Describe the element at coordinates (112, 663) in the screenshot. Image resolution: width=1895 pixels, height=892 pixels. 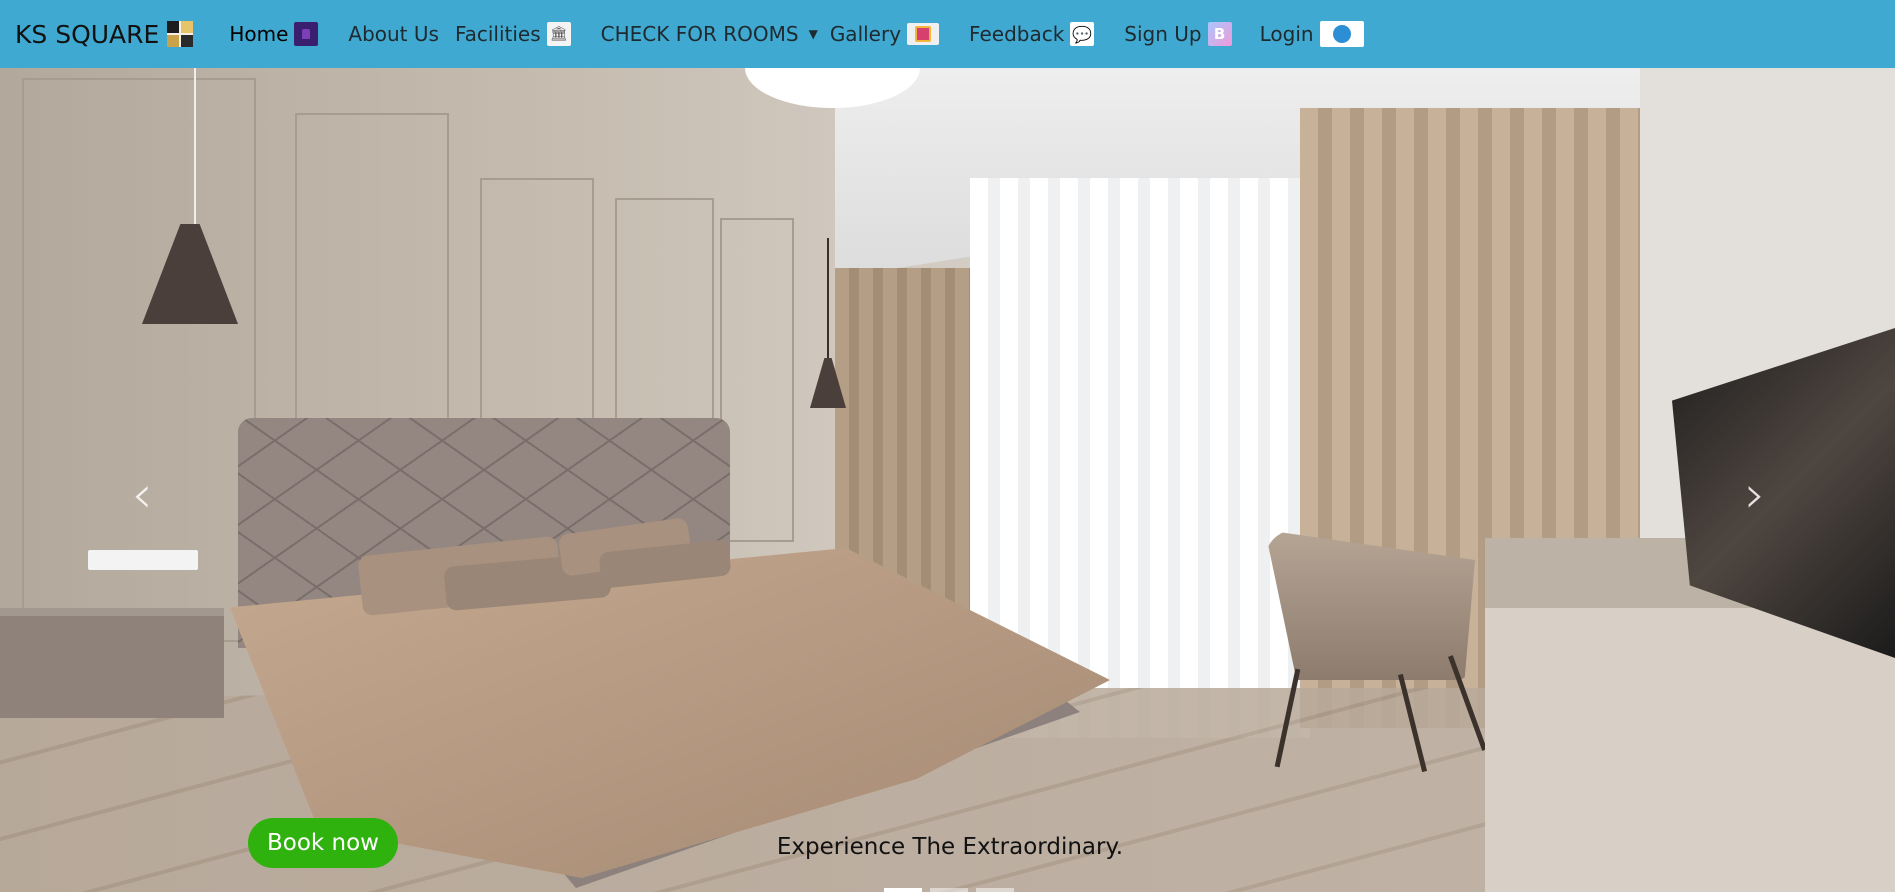
I see `nightstand` at that location.